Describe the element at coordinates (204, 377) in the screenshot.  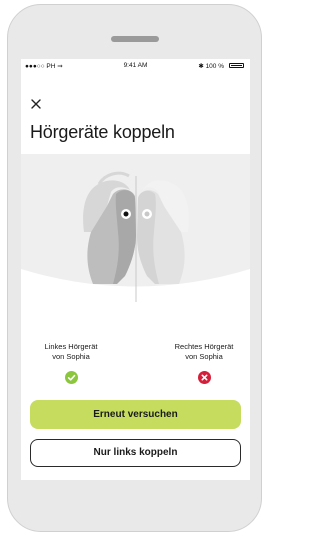
I see `x-icon` at that location.